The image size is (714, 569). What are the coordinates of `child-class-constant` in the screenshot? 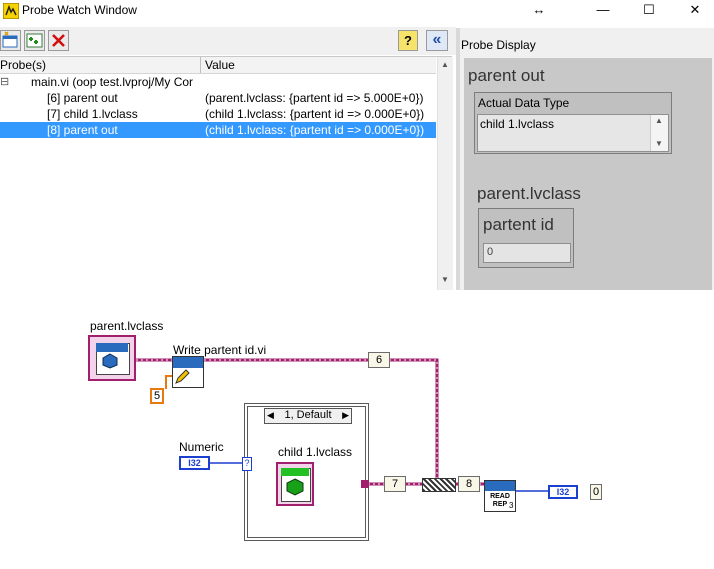 It's located at (295, 484).